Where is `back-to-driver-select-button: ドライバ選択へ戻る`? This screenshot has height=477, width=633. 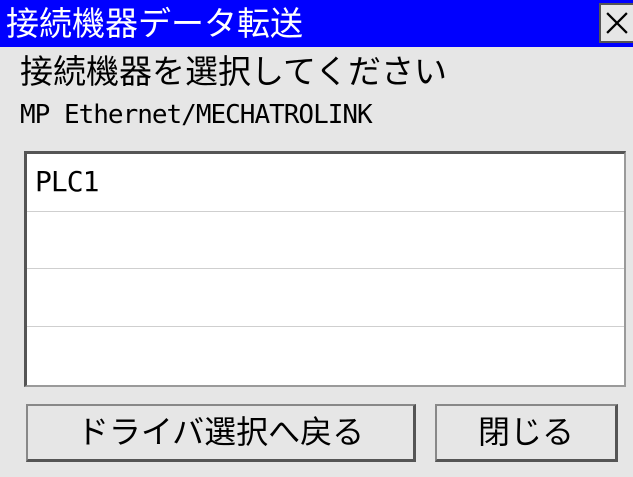
back-to-driver-select-button: ドライバ選択へ戻る is located at coordinates (221, 433).